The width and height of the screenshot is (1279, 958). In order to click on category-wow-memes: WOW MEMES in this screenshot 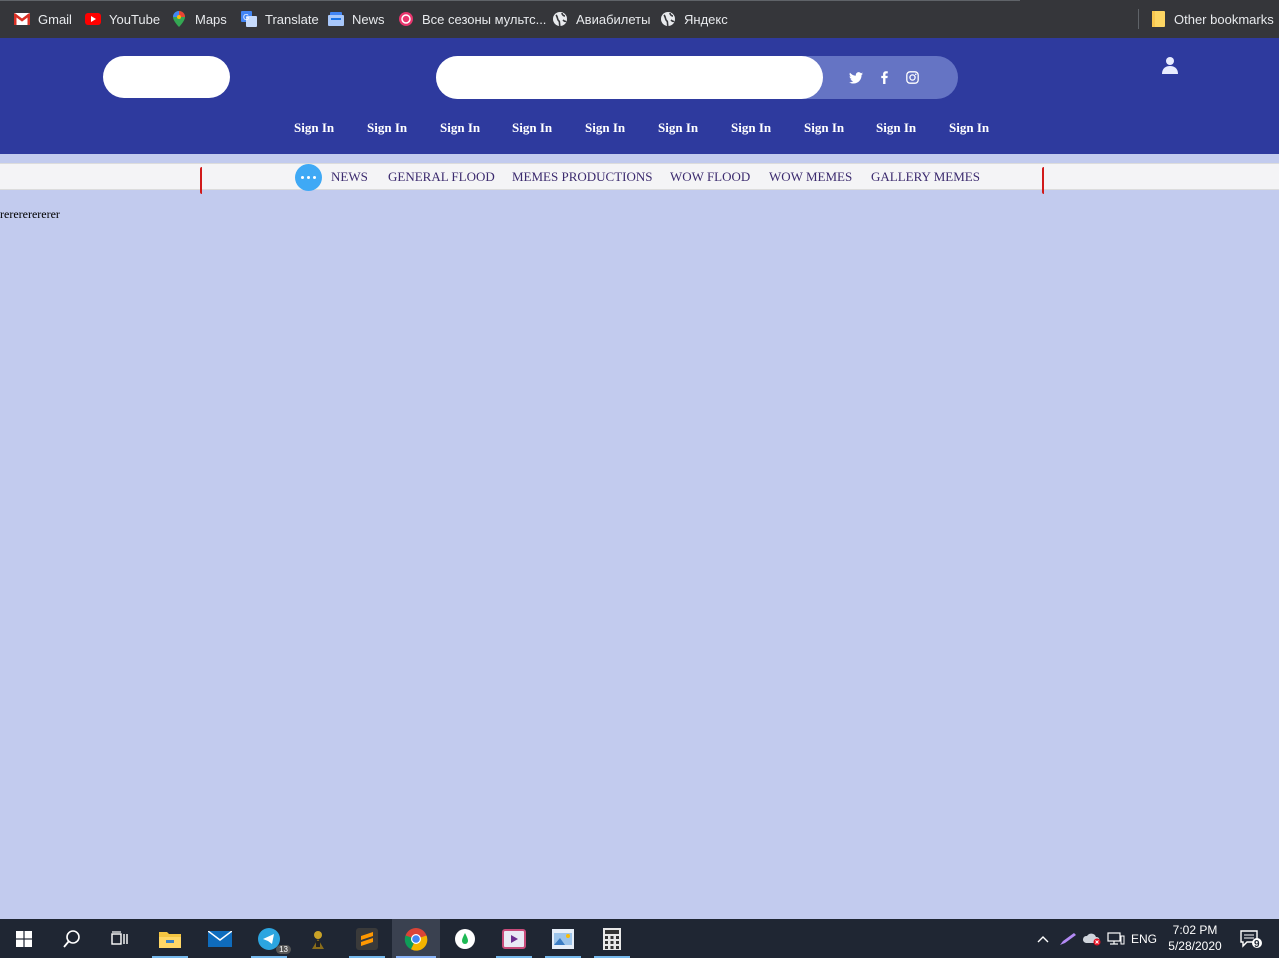, I will do `click(810, 177)`.